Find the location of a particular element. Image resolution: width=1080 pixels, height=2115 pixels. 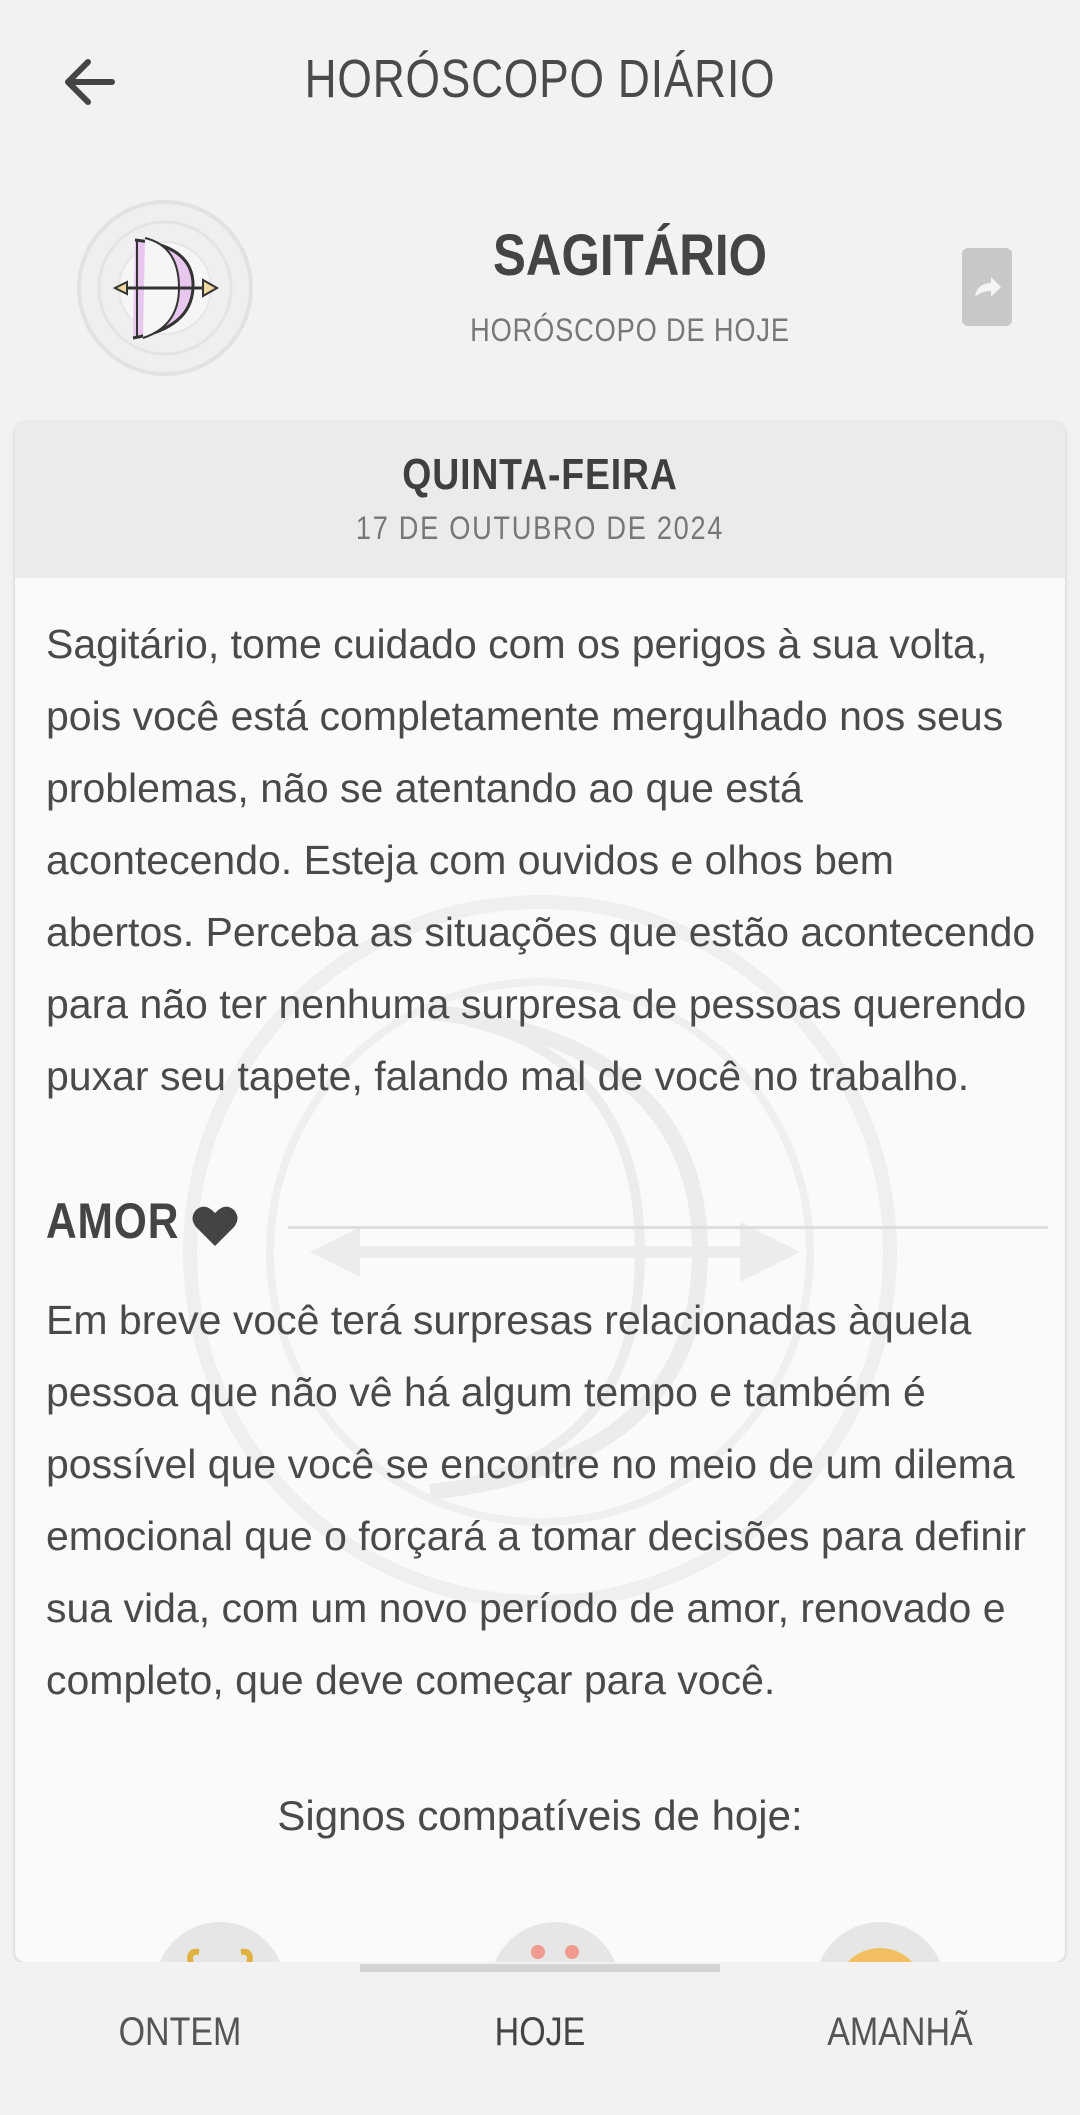

date-label: 17 DE OUTUBRO DE 2024 is located at coordinates (540, 528).